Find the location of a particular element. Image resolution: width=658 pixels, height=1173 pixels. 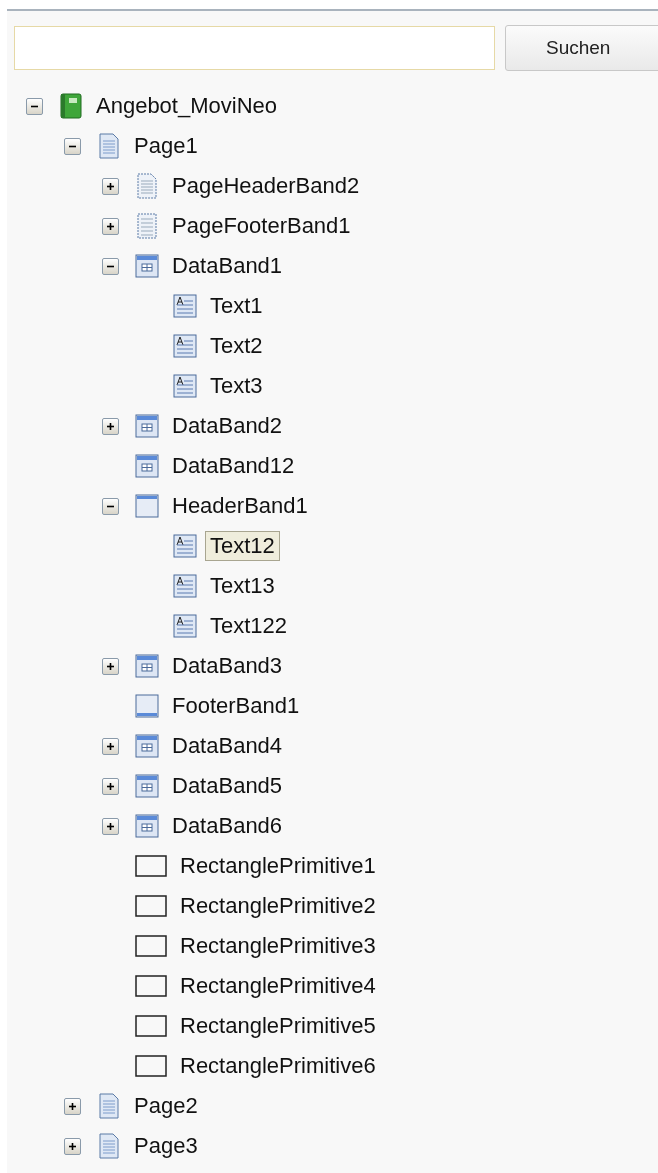

tree-item: RectanglePrimitive6 is located at coordinates (278, 1066).